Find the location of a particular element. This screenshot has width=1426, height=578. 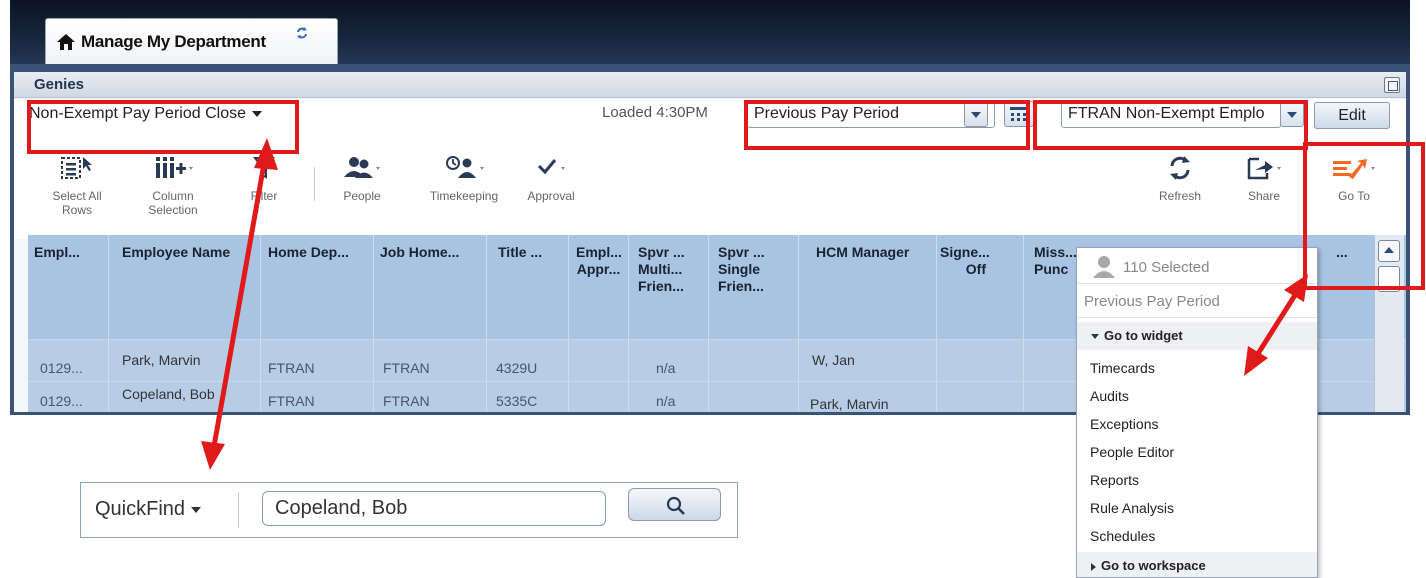

people-icon is located at coordinates (362, 167).